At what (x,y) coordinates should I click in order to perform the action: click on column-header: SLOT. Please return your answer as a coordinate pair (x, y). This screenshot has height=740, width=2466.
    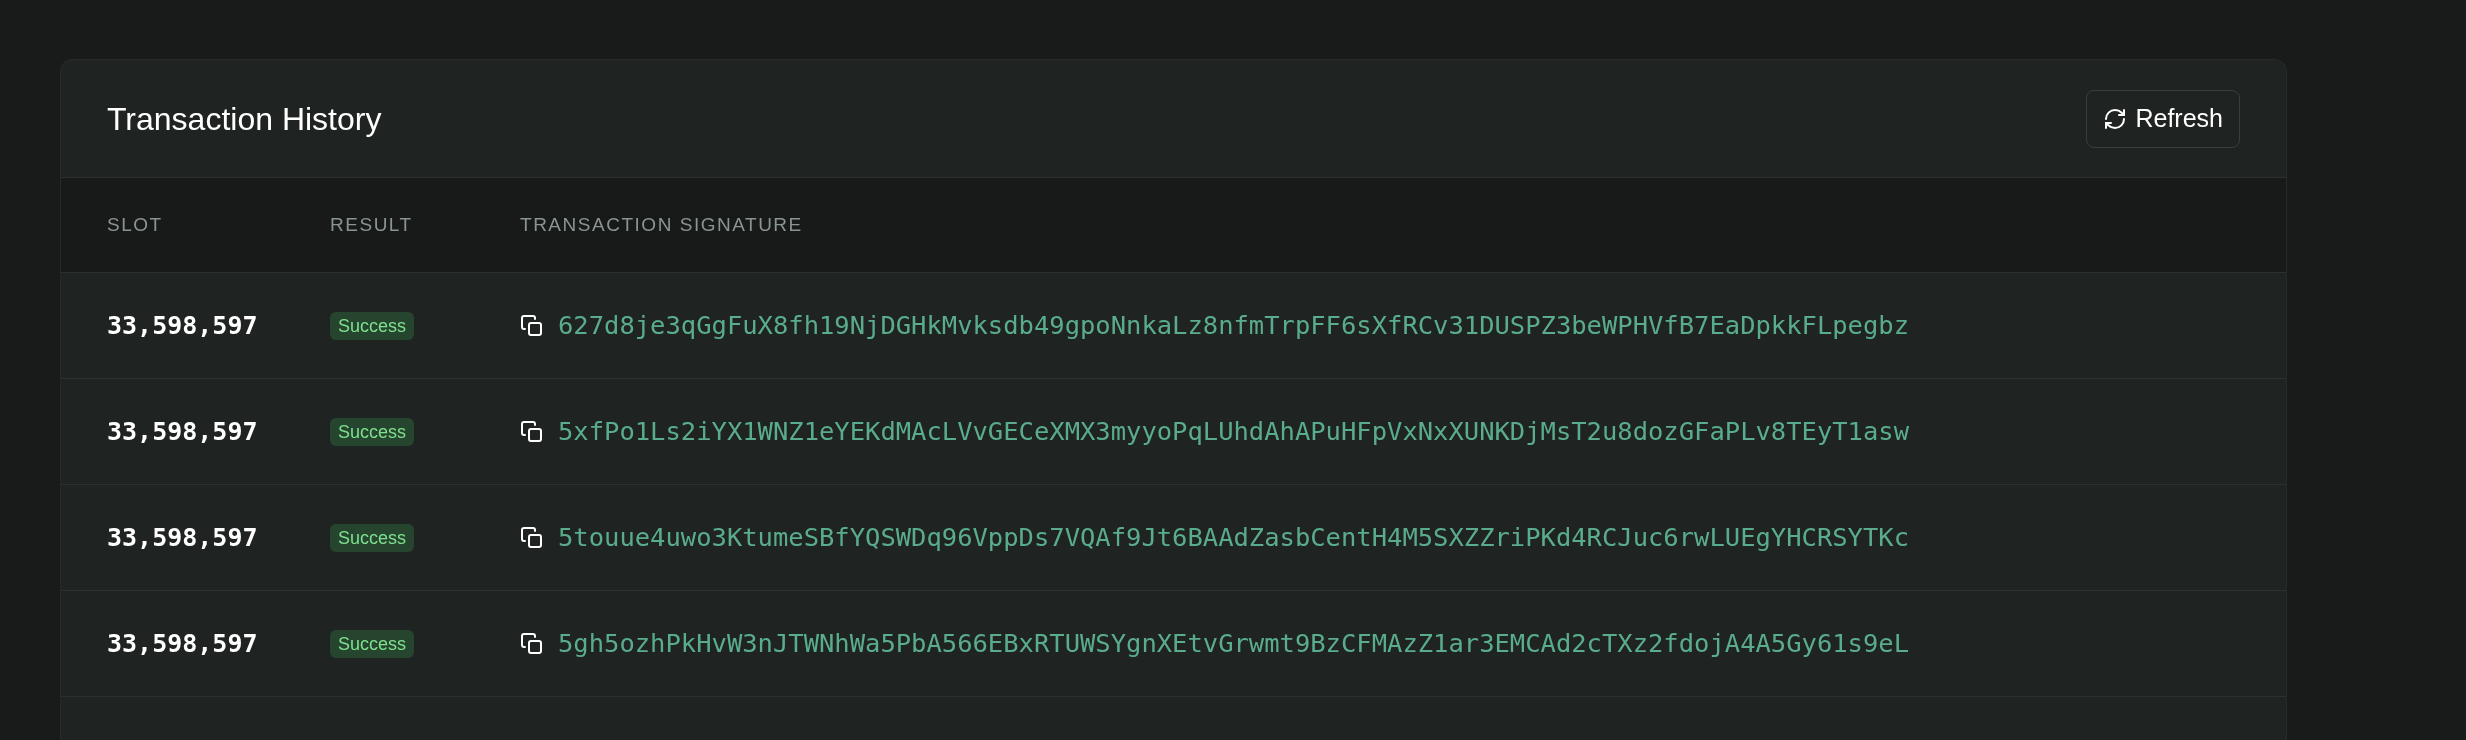
    Looking at the image, I should click on (135, 224).